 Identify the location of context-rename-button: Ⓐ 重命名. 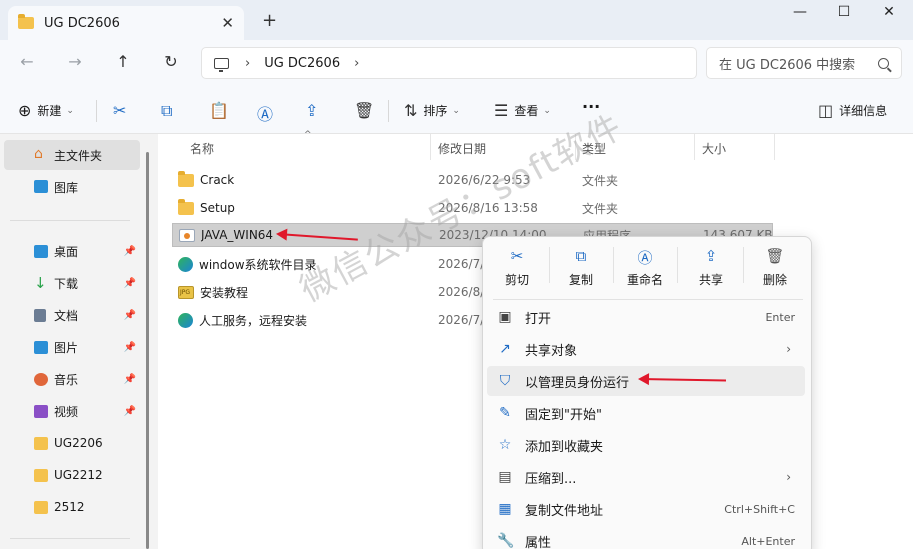
(645, 266).